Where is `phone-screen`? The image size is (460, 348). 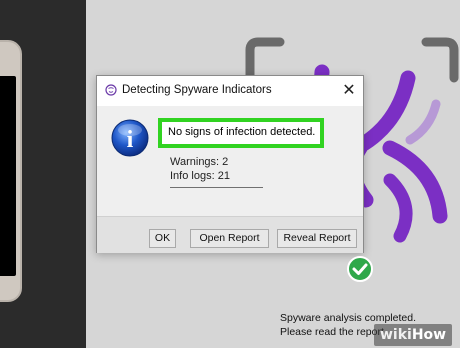
phone-screen is located at coordinates (8, 176).